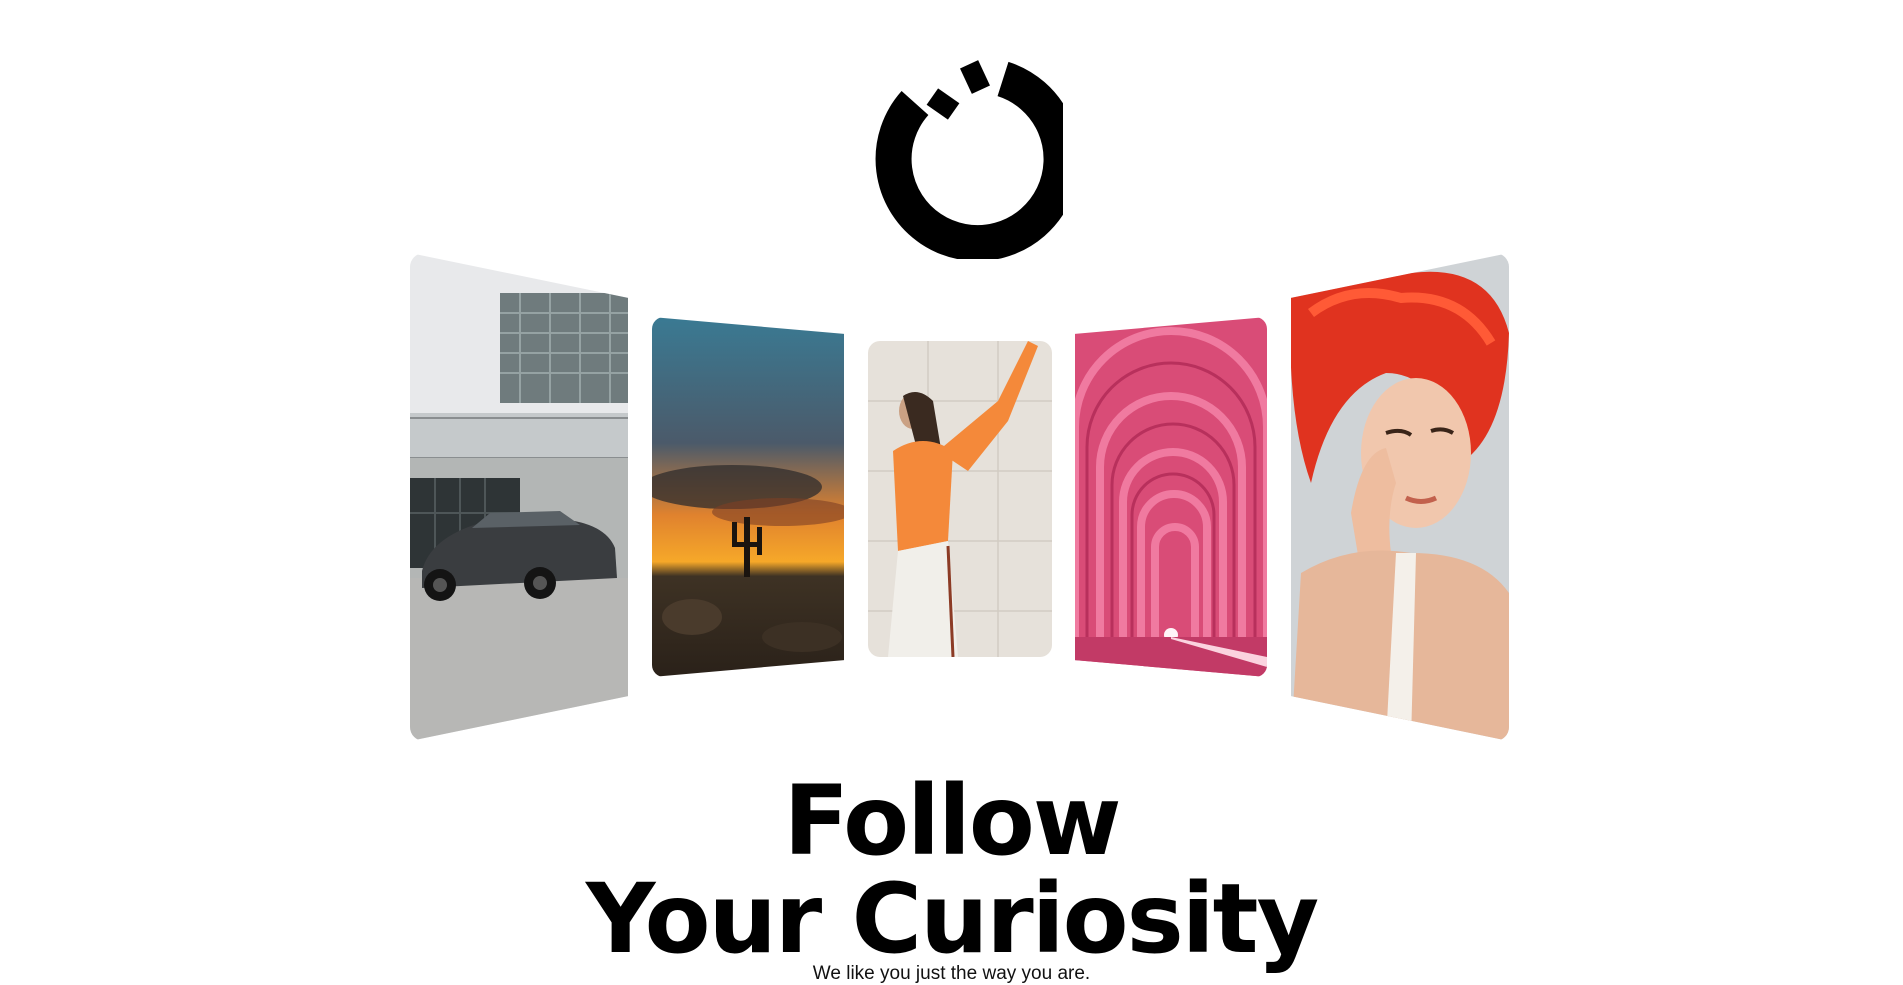  I want to click on red-hair-portrait-image, so click(1400, 497).